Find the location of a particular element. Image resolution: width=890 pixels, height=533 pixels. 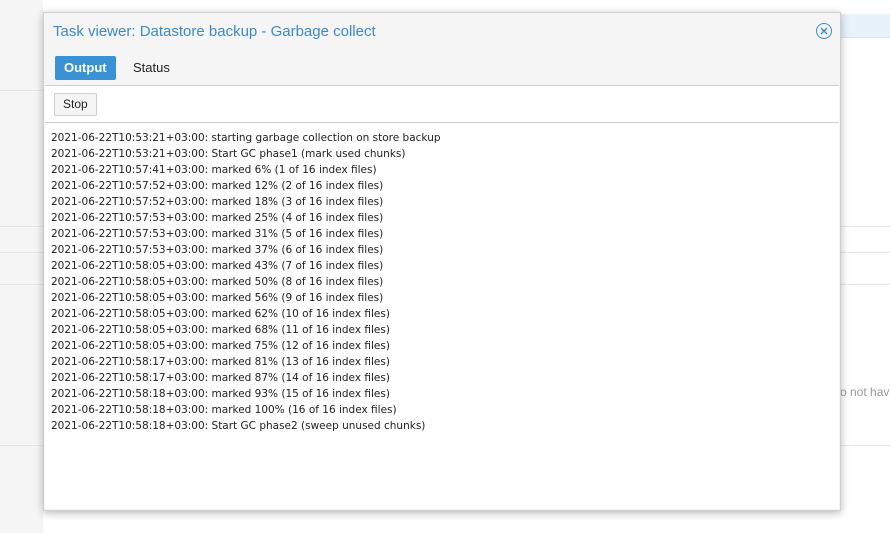

background-message-fragment: o not hav is located at coordinates (865, 392).